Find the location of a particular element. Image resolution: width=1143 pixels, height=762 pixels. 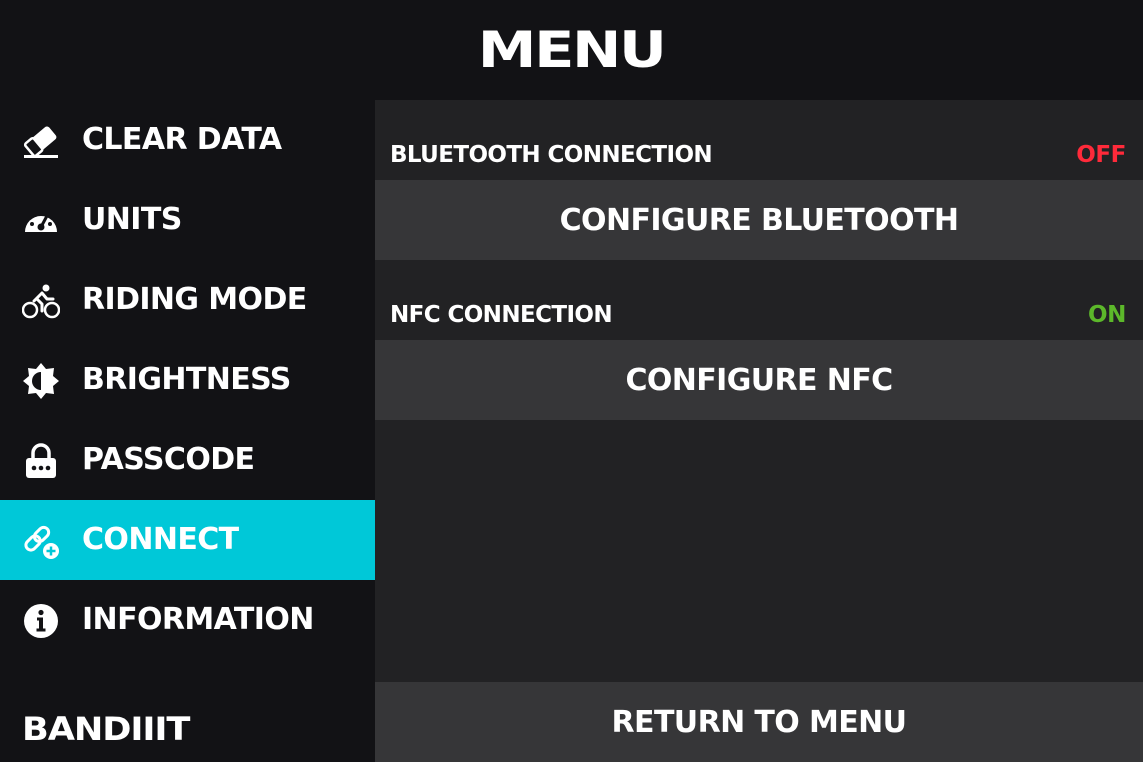

sidebar-item-connect: CONNECT is located at coordinates (187, 540).